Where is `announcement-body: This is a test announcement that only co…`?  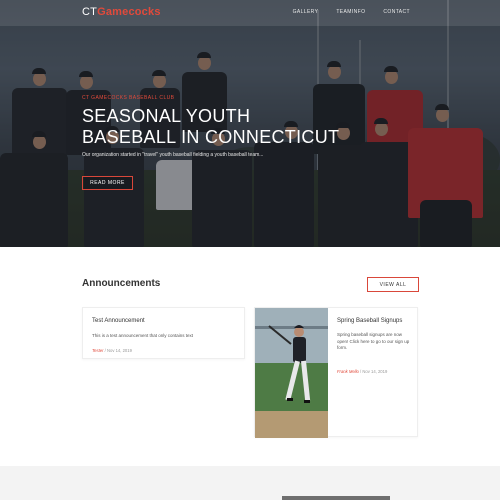 announcement-body: This is a test announcement that only co… is located at coordinates (143, 335).